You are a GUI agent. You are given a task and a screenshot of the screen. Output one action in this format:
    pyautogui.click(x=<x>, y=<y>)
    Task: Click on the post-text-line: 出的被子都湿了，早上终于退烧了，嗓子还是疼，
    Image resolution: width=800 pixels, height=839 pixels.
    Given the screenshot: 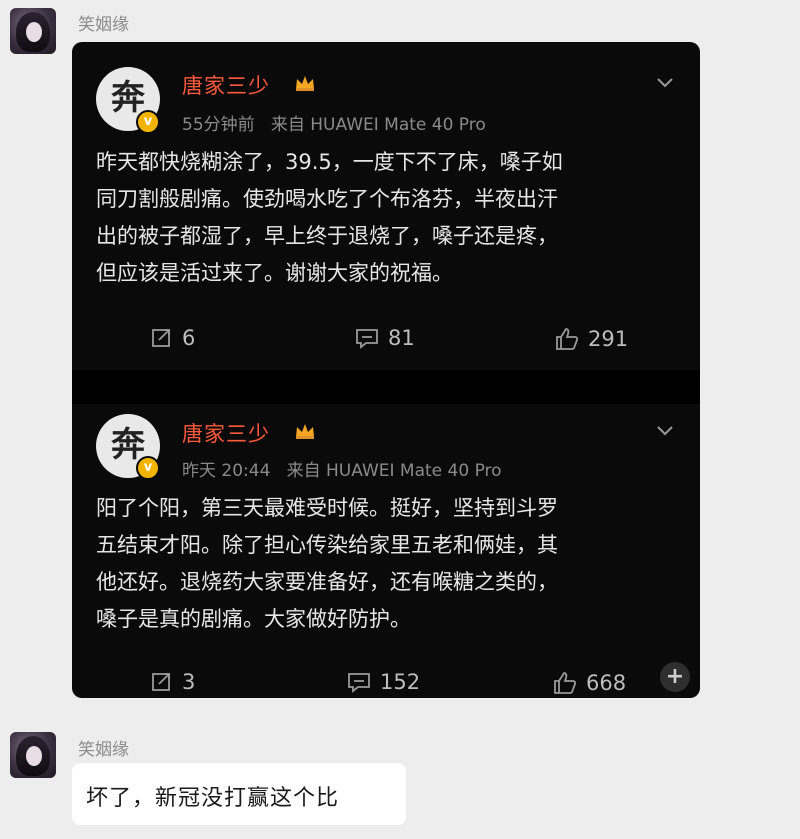 What is the action you would take?
    pyautogui.click(x=327, y=236)
    